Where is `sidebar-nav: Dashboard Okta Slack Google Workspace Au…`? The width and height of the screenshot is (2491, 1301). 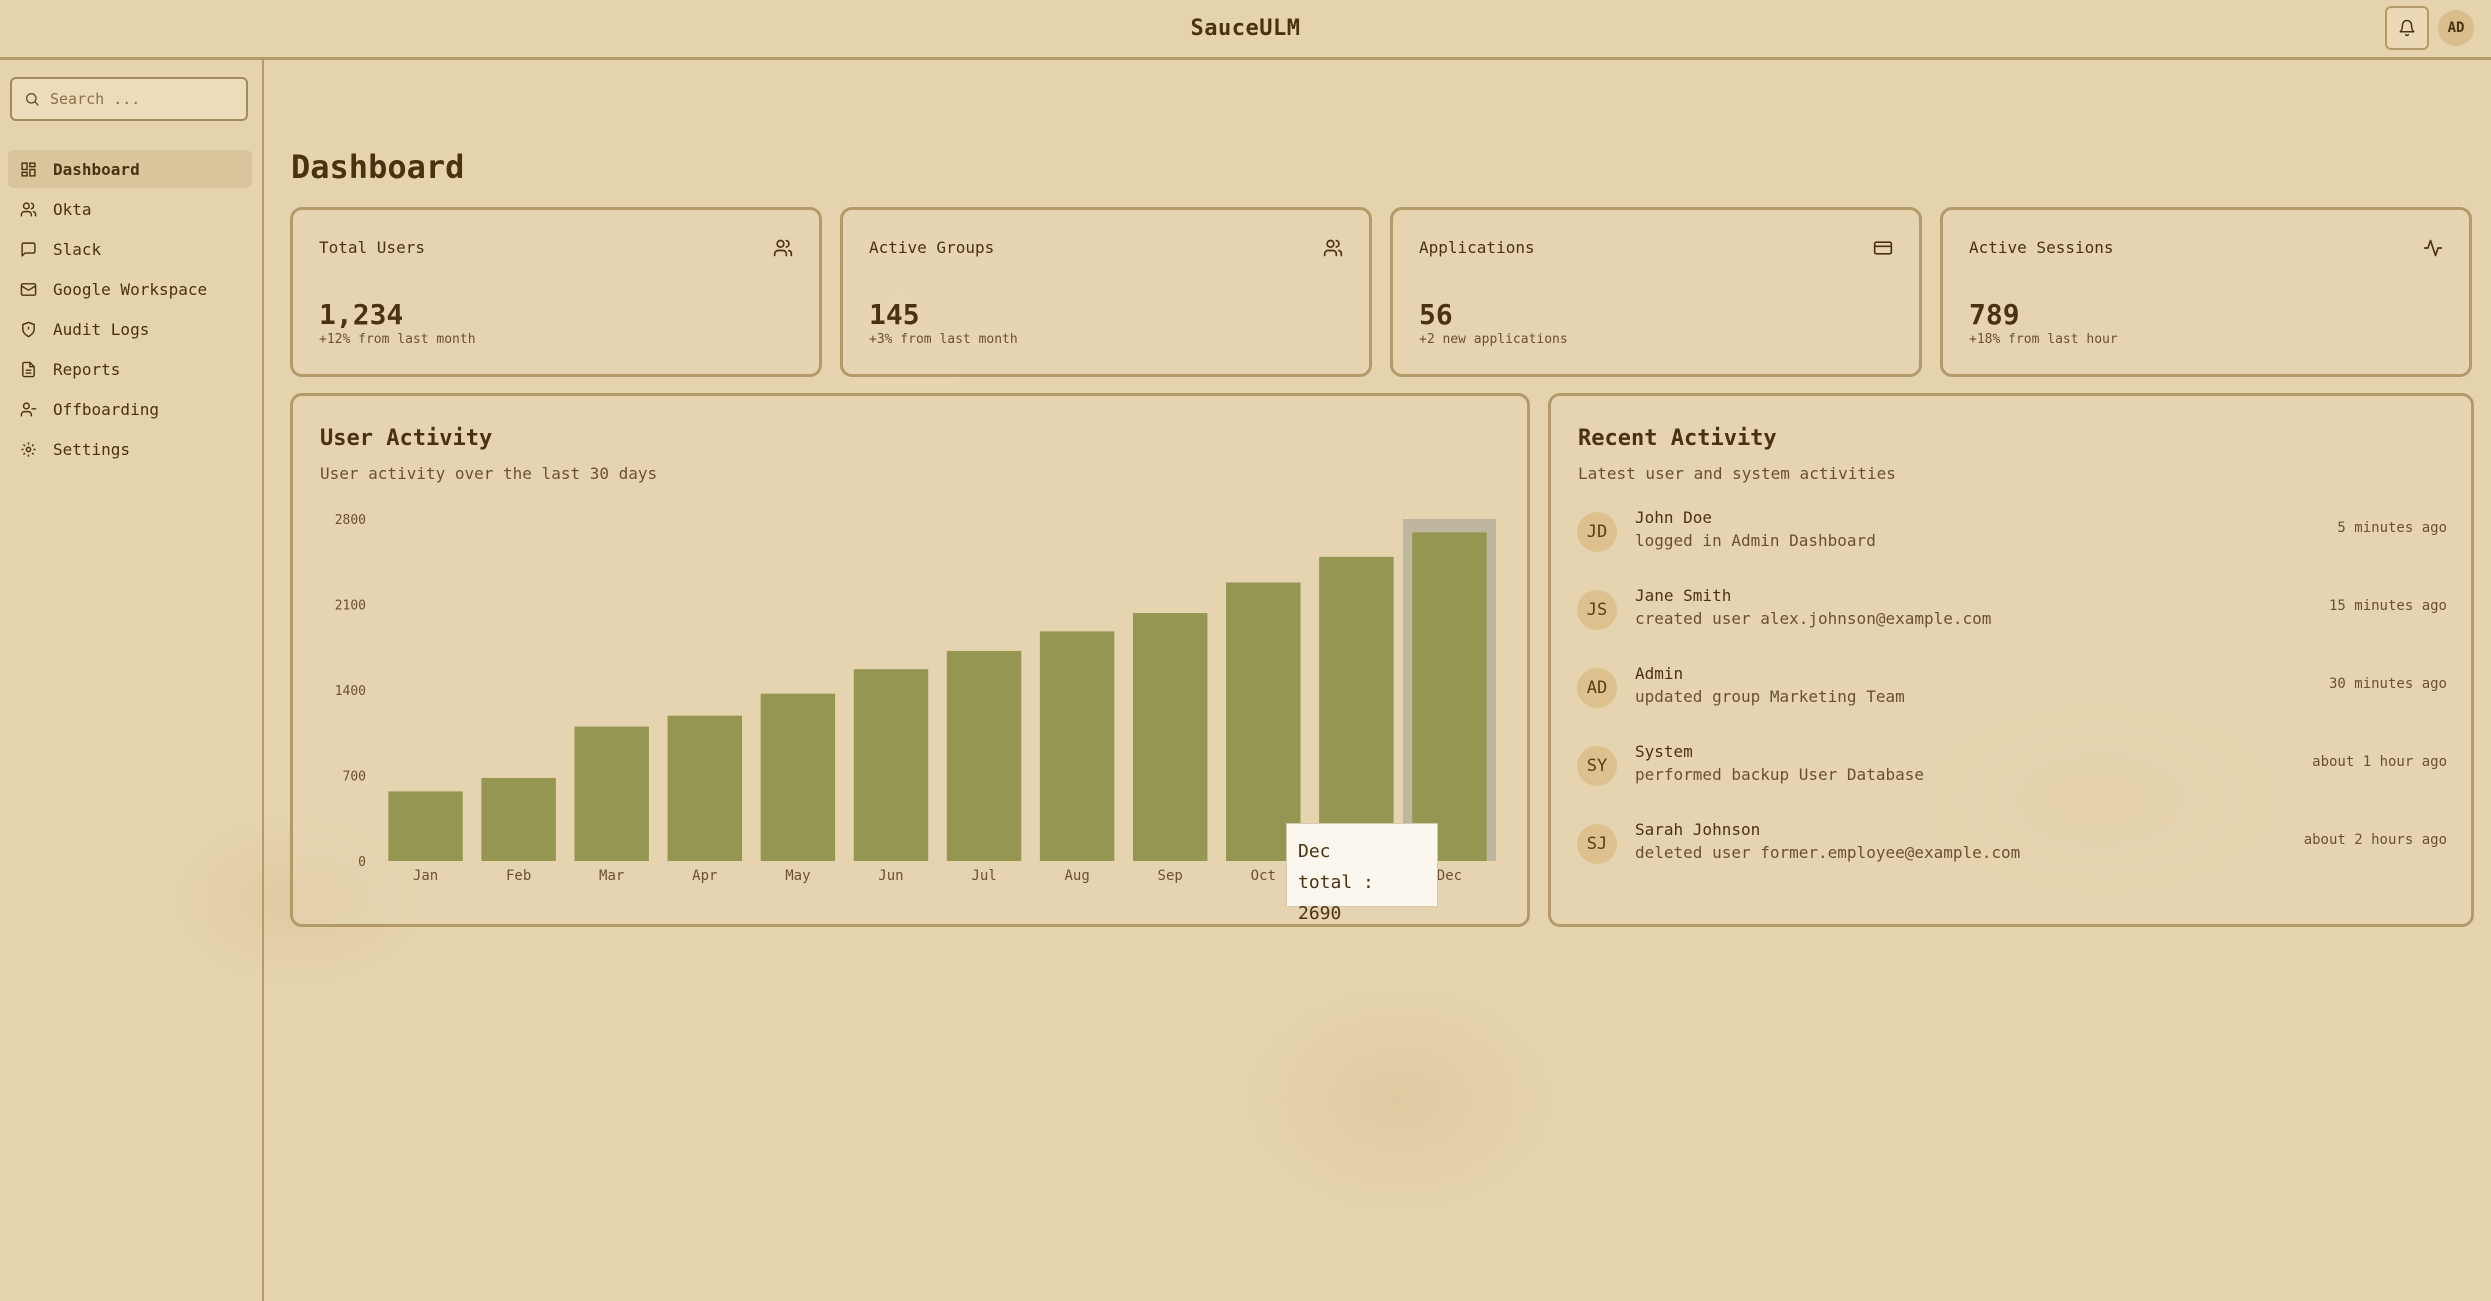
sidebar-nav: Dashboard Okta Slack Google Workspace Au… is located at coordinates (130, 310).